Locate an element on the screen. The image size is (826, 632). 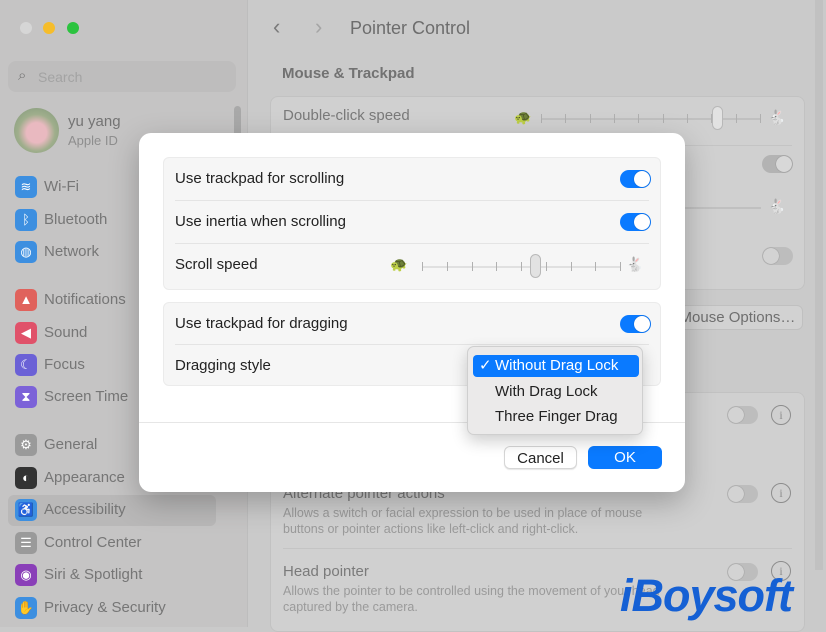
cancel-button: Cancel is located at coordinates (540, 457).